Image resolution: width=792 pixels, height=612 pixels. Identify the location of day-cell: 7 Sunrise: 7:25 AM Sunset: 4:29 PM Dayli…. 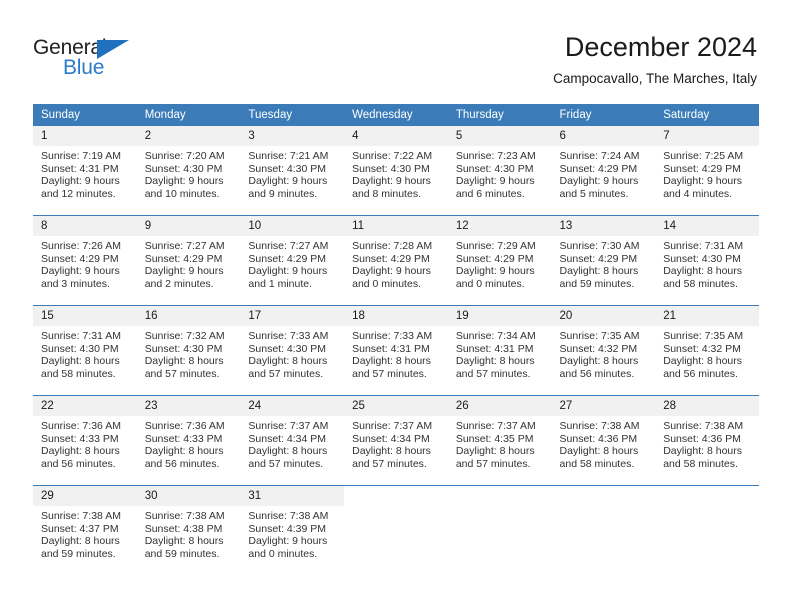
(707, 171).